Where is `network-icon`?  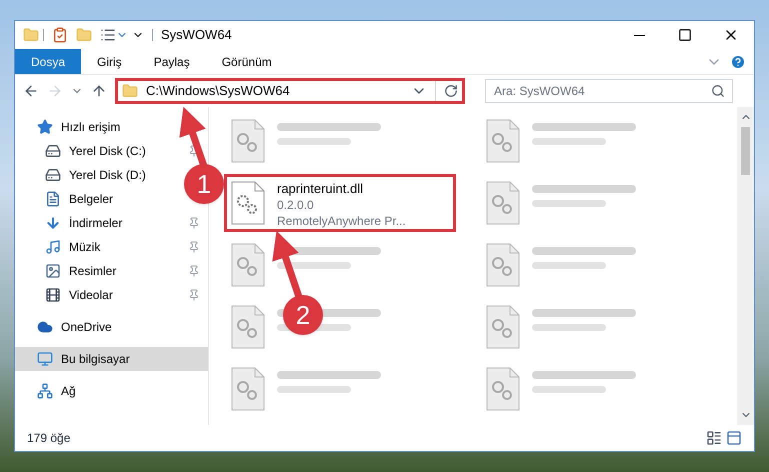 network-icon is located at coordinates (45, 391).